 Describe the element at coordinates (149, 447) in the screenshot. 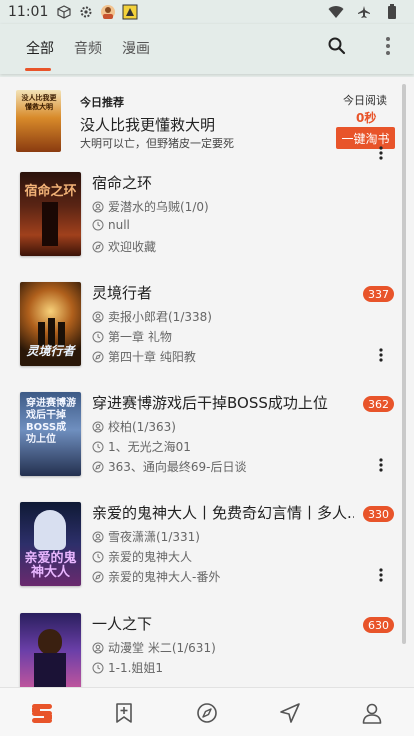

I see `book-latest-read: 1、无光之海01` at that location.